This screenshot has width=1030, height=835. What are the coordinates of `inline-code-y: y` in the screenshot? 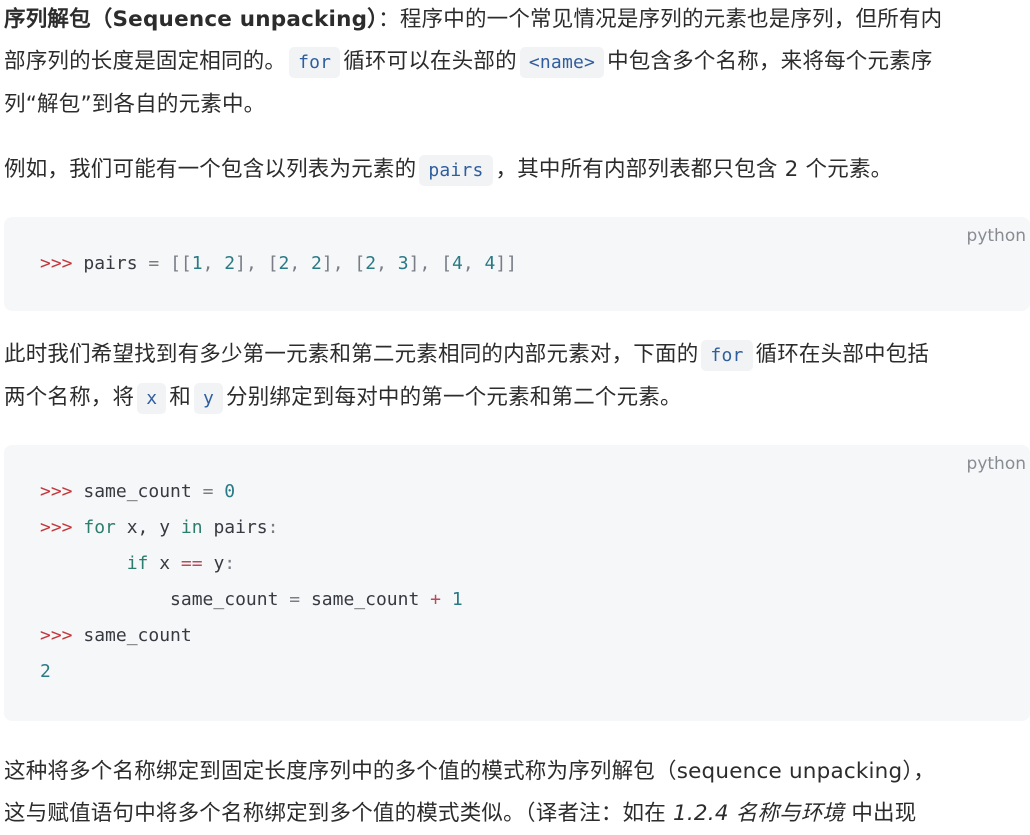 It's located at (208, 398).